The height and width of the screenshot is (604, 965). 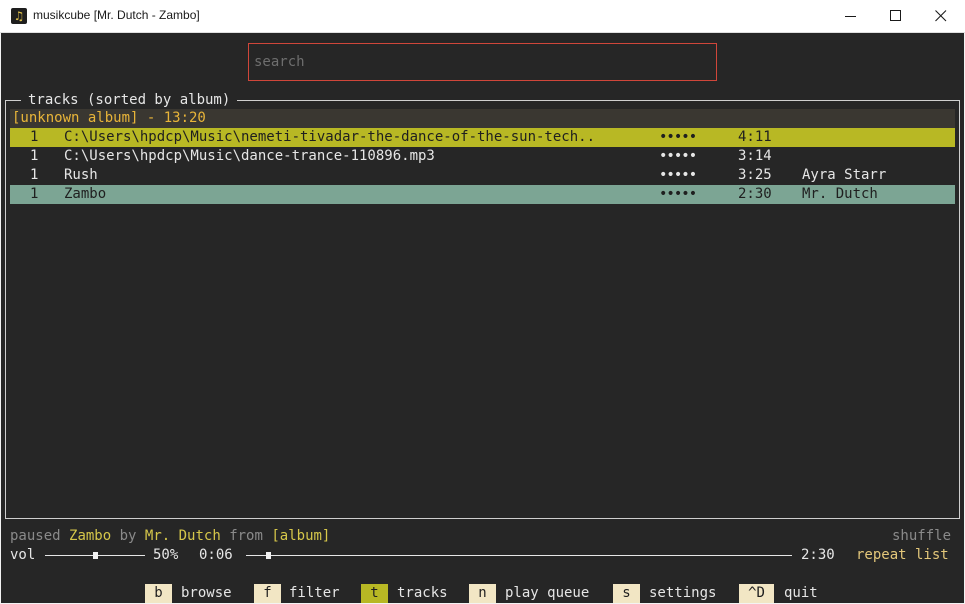 I want to click on status-artist: Mr. Dutch, so click(x=182, y=536).